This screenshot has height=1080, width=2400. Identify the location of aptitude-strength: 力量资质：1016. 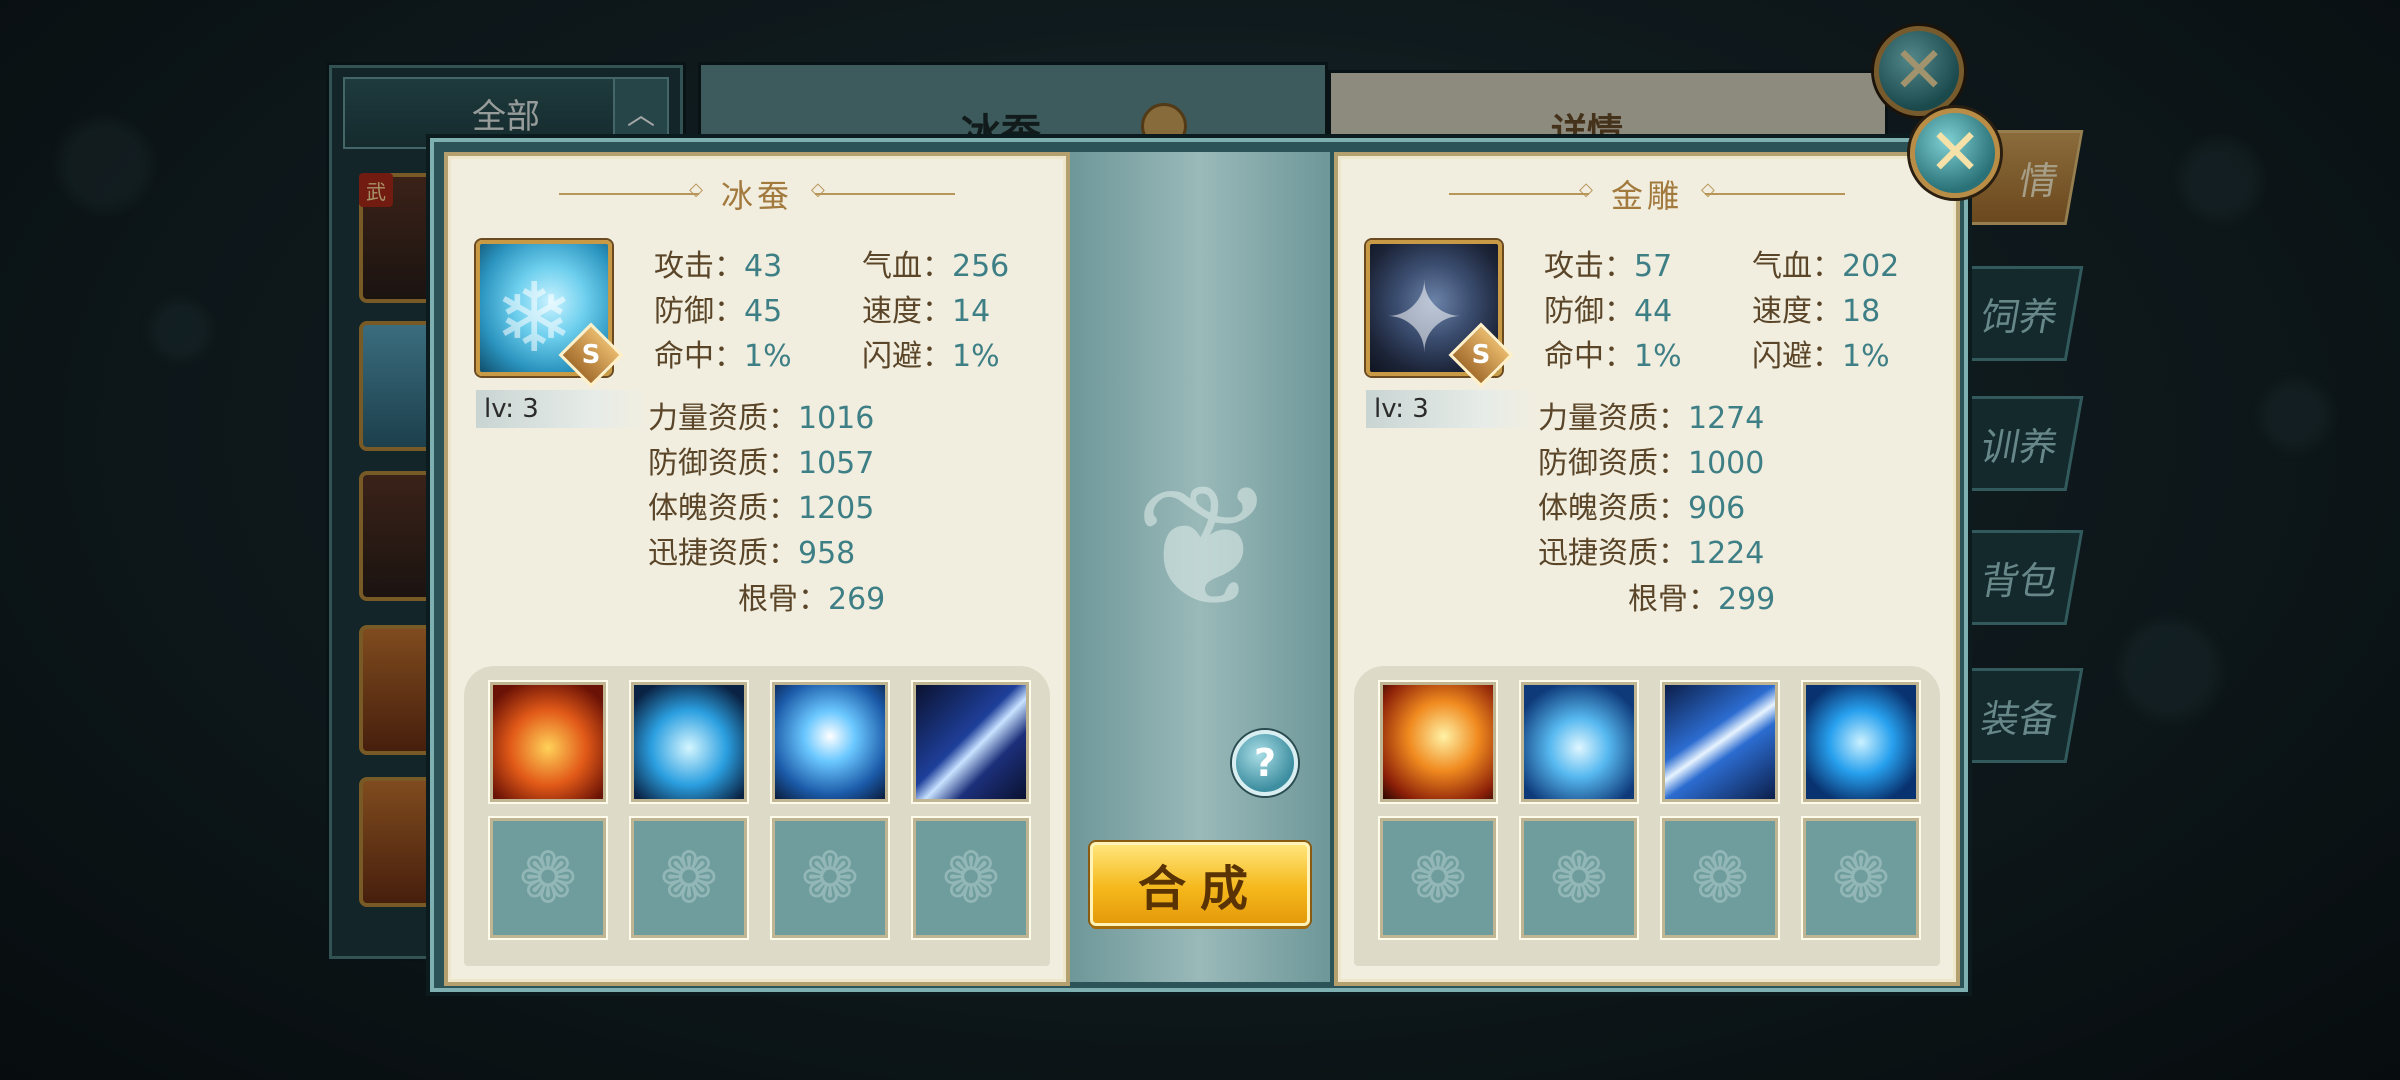
(761, 419).